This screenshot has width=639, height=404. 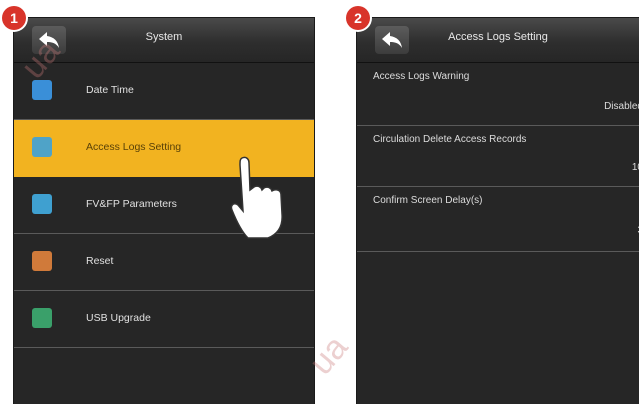 I want to click on logs-icon, so click(x=42, y=147).